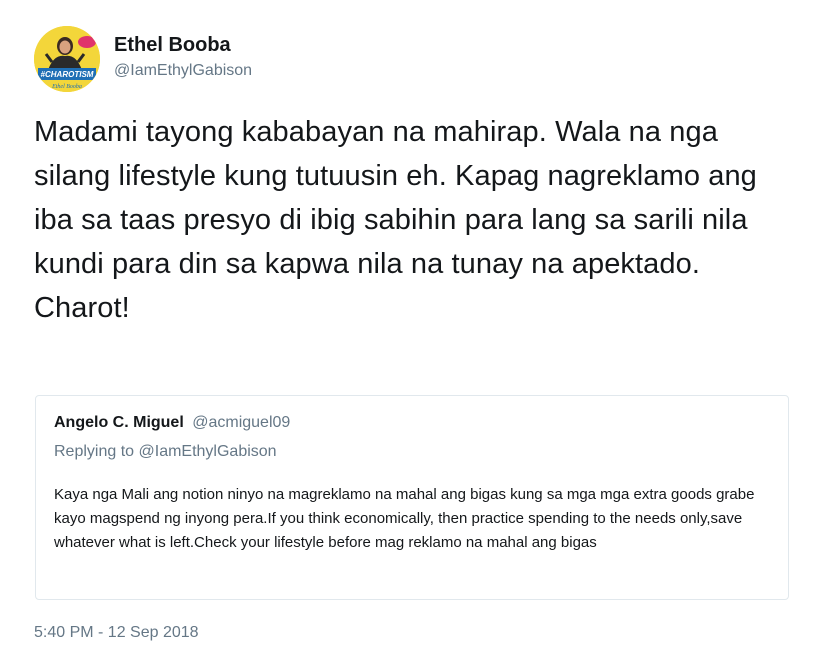 Image resolution: width=816 pixels, height=658 pixels. Describe the element at coordinates (119, 422) in the screenshot. I see `quoted-display-name: Angelo C. Miguel` at that location.